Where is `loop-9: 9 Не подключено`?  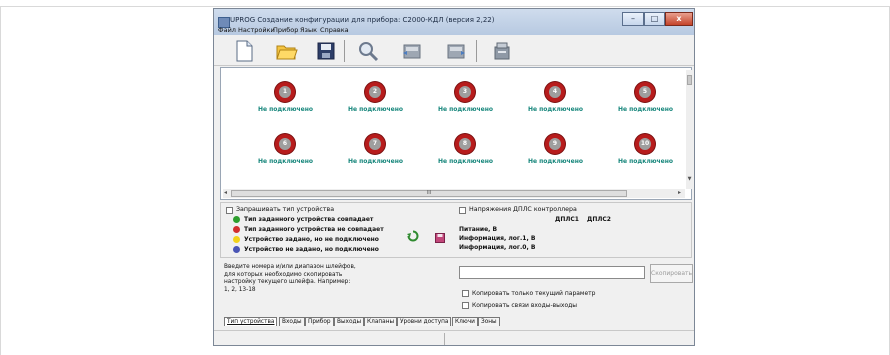
loop-9: 9 Не подключено is located at coordinates (558, 154).